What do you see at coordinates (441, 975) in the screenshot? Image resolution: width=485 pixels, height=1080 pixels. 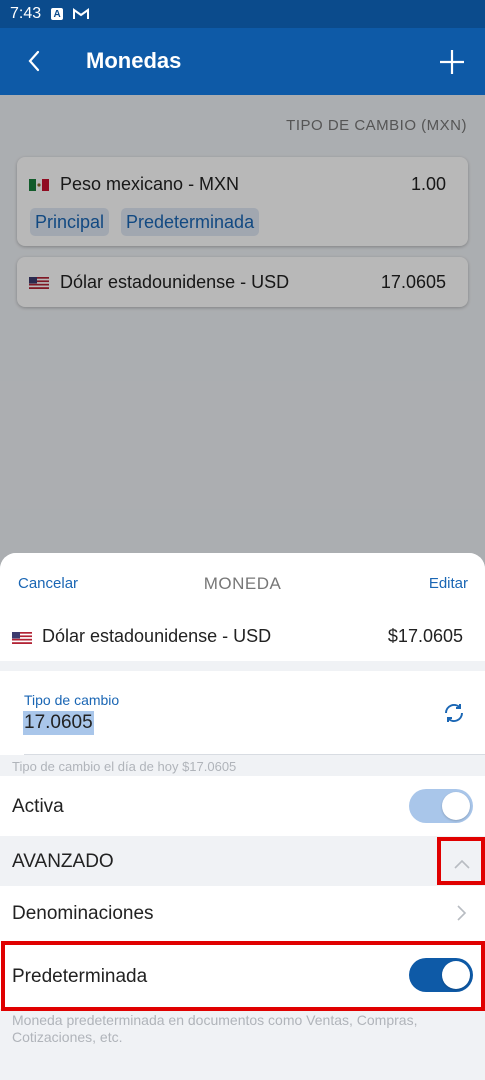 I see `default-toggle` at bounding box center [441, 975].